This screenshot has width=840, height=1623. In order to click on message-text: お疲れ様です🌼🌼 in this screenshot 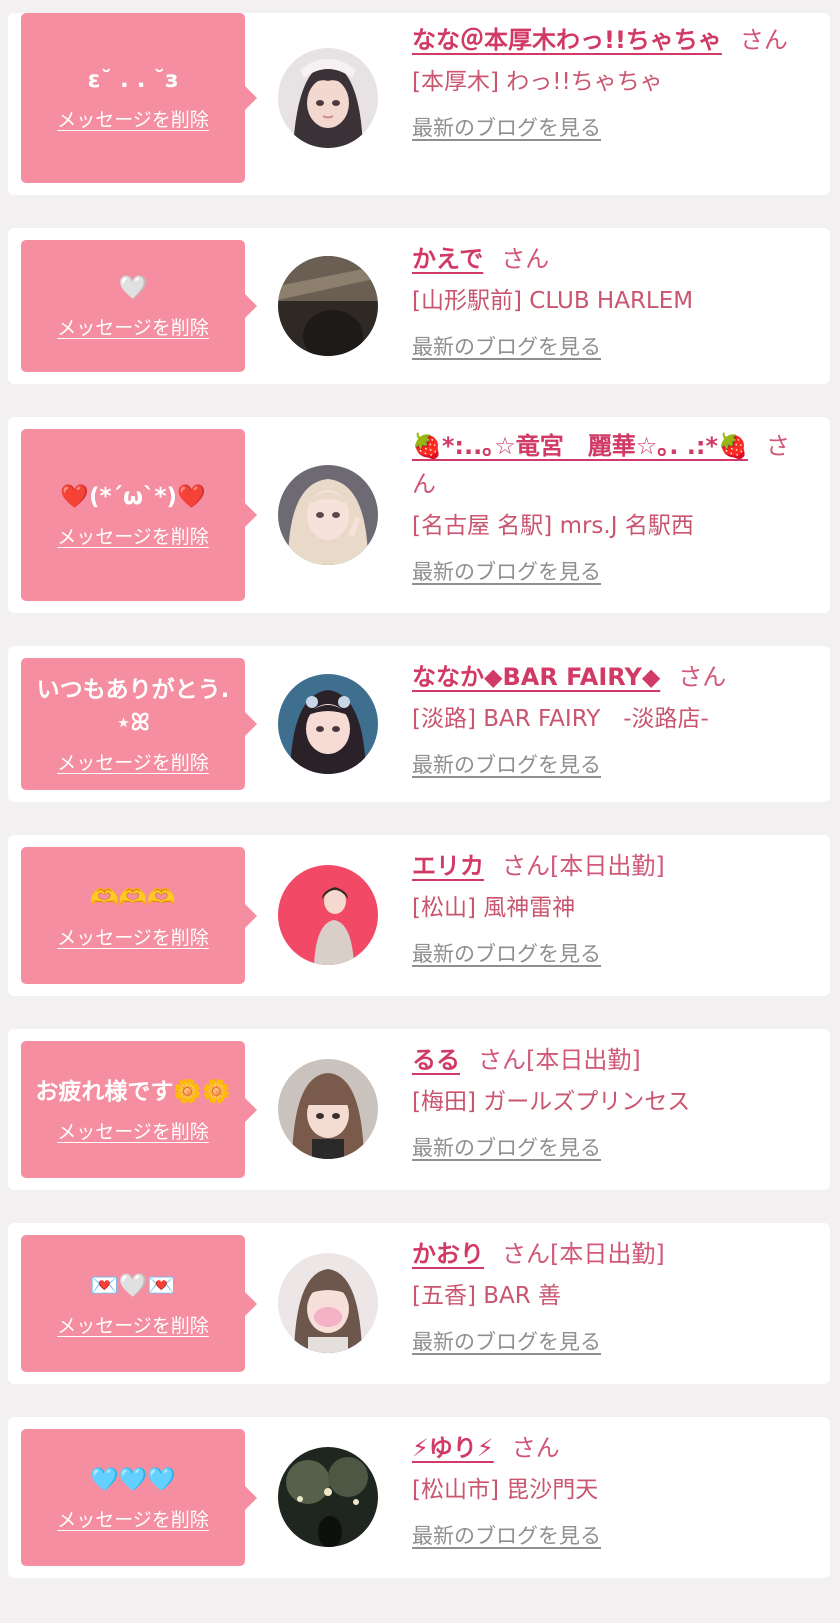, I will do `click(133, 1091)`.